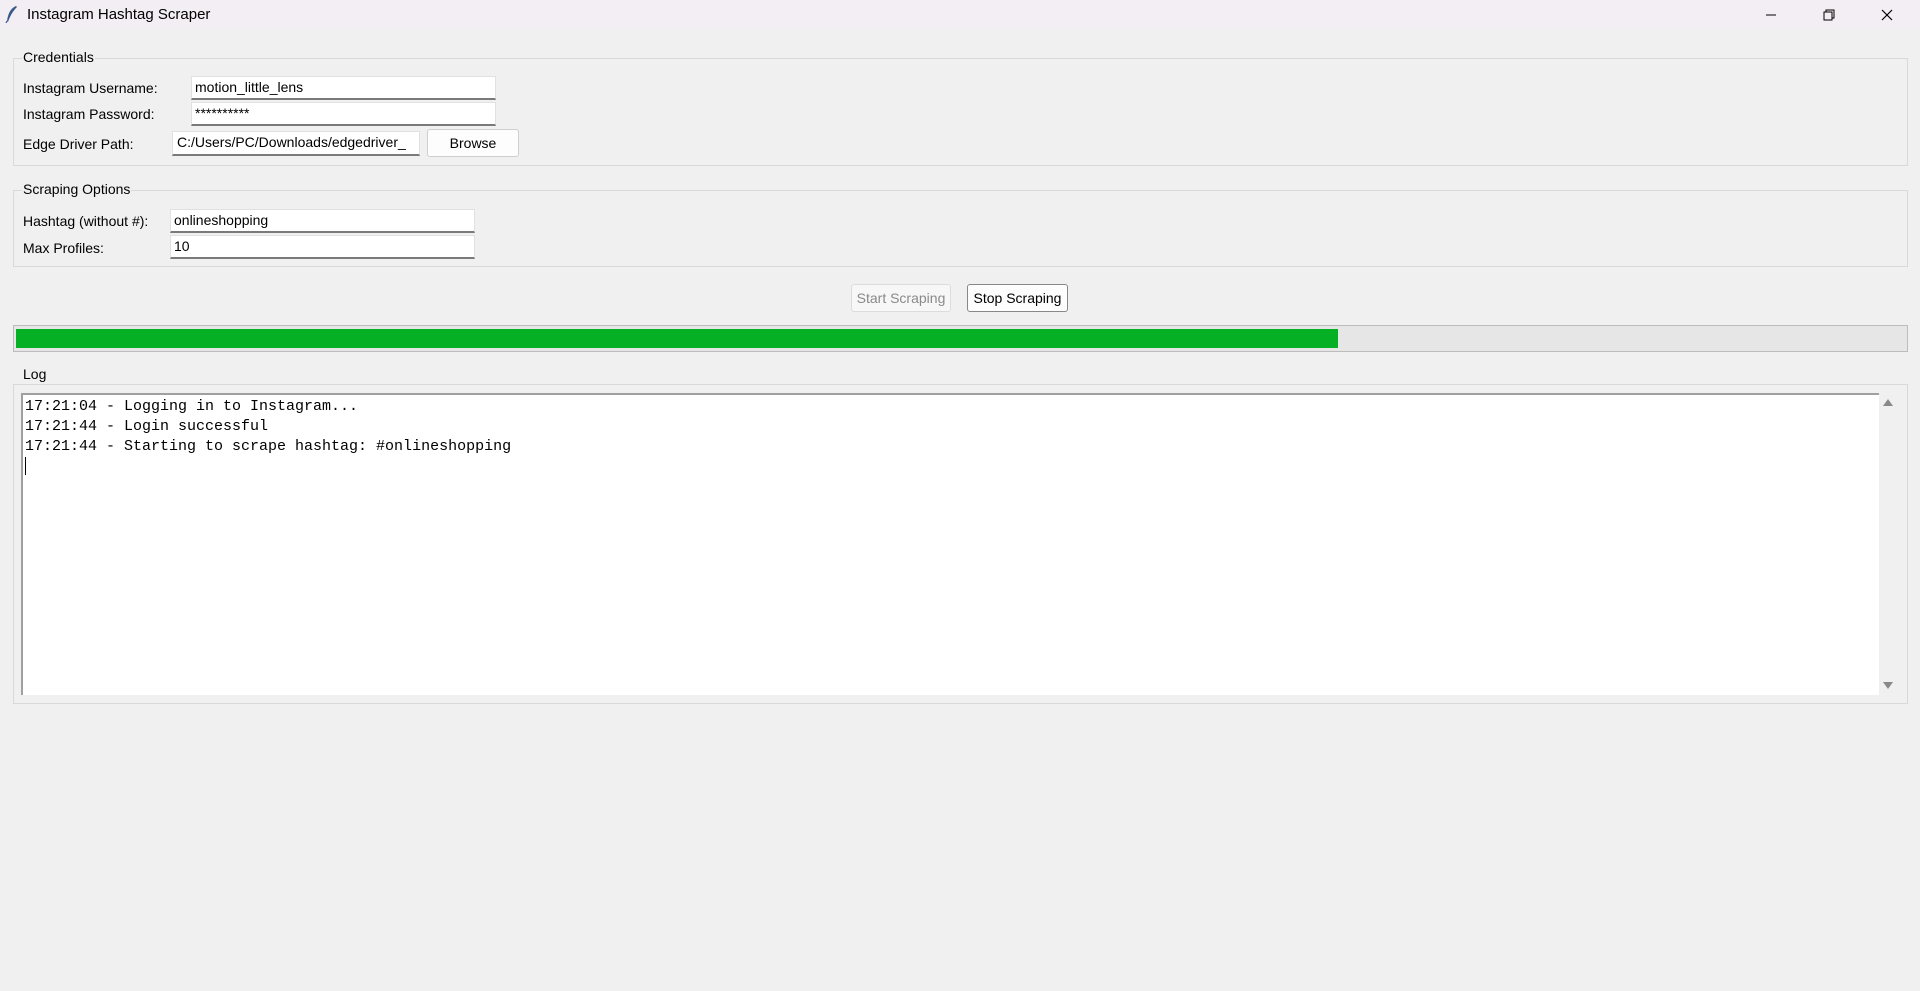 The image size is (1920, 991). I want to click on max-profiles-label: Max Profiles:, so click(63, 248).